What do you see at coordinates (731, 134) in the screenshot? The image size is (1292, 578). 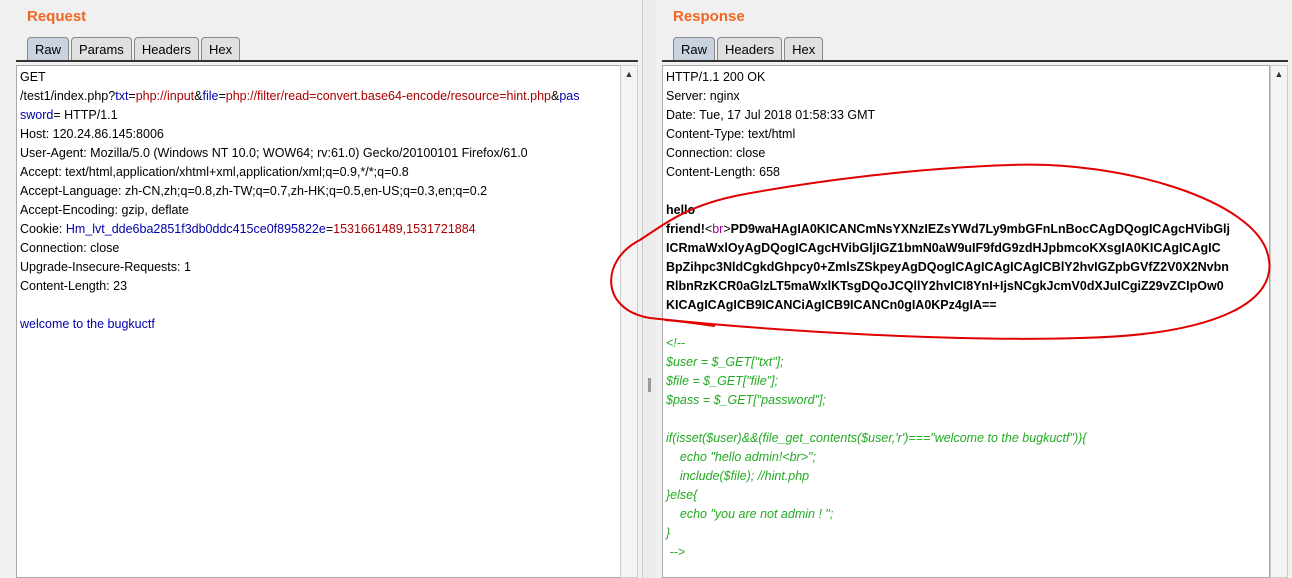 I see `header-content-type: Content-Type: text/html` at bounding box center [731, 134].